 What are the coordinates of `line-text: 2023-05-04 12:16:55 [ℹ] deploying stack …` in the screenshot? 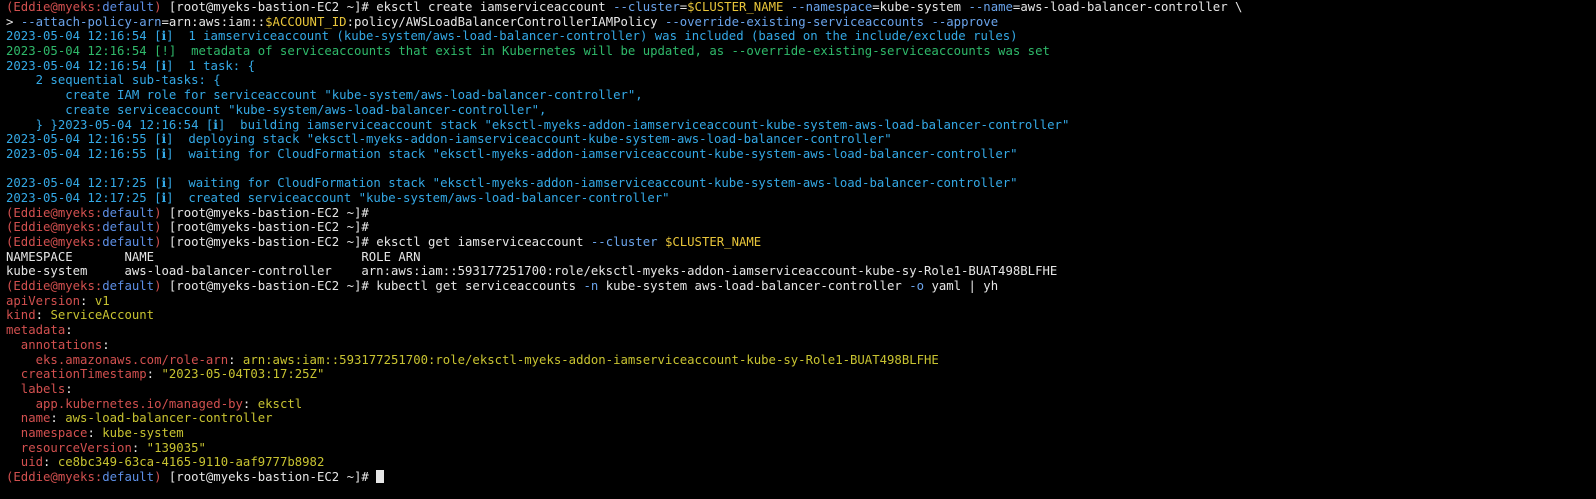 It's located at (449, 139).